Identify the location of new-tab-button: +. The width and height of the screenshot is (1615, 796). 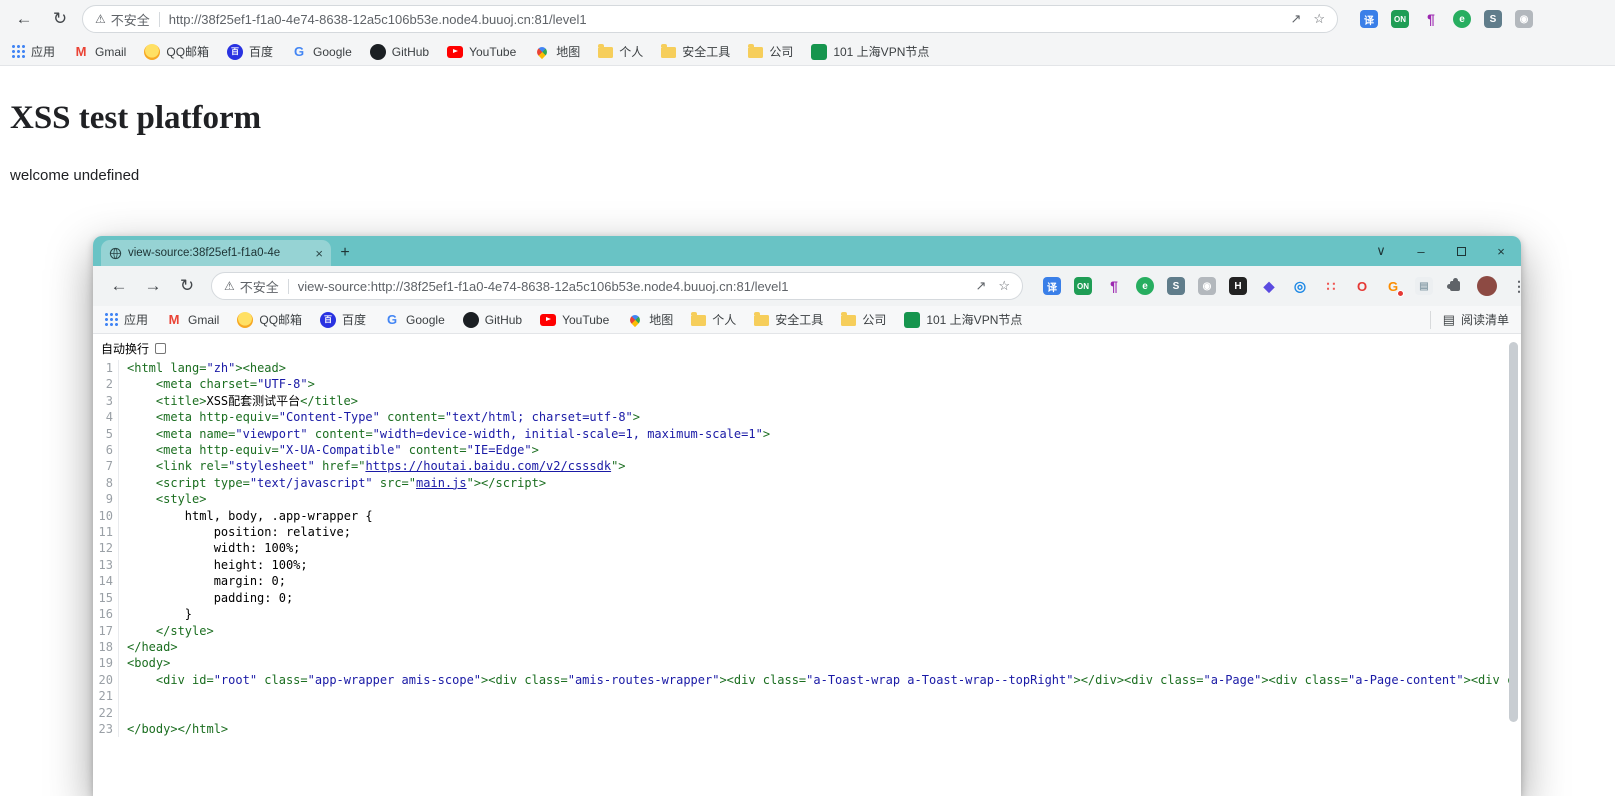
(345, 253).